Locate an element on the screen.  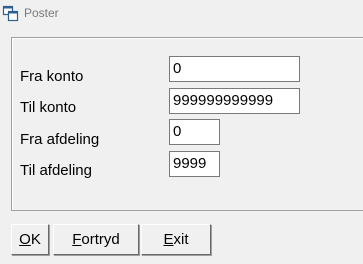
fra-konto-input: 0 is located at coordinates (234, 69).